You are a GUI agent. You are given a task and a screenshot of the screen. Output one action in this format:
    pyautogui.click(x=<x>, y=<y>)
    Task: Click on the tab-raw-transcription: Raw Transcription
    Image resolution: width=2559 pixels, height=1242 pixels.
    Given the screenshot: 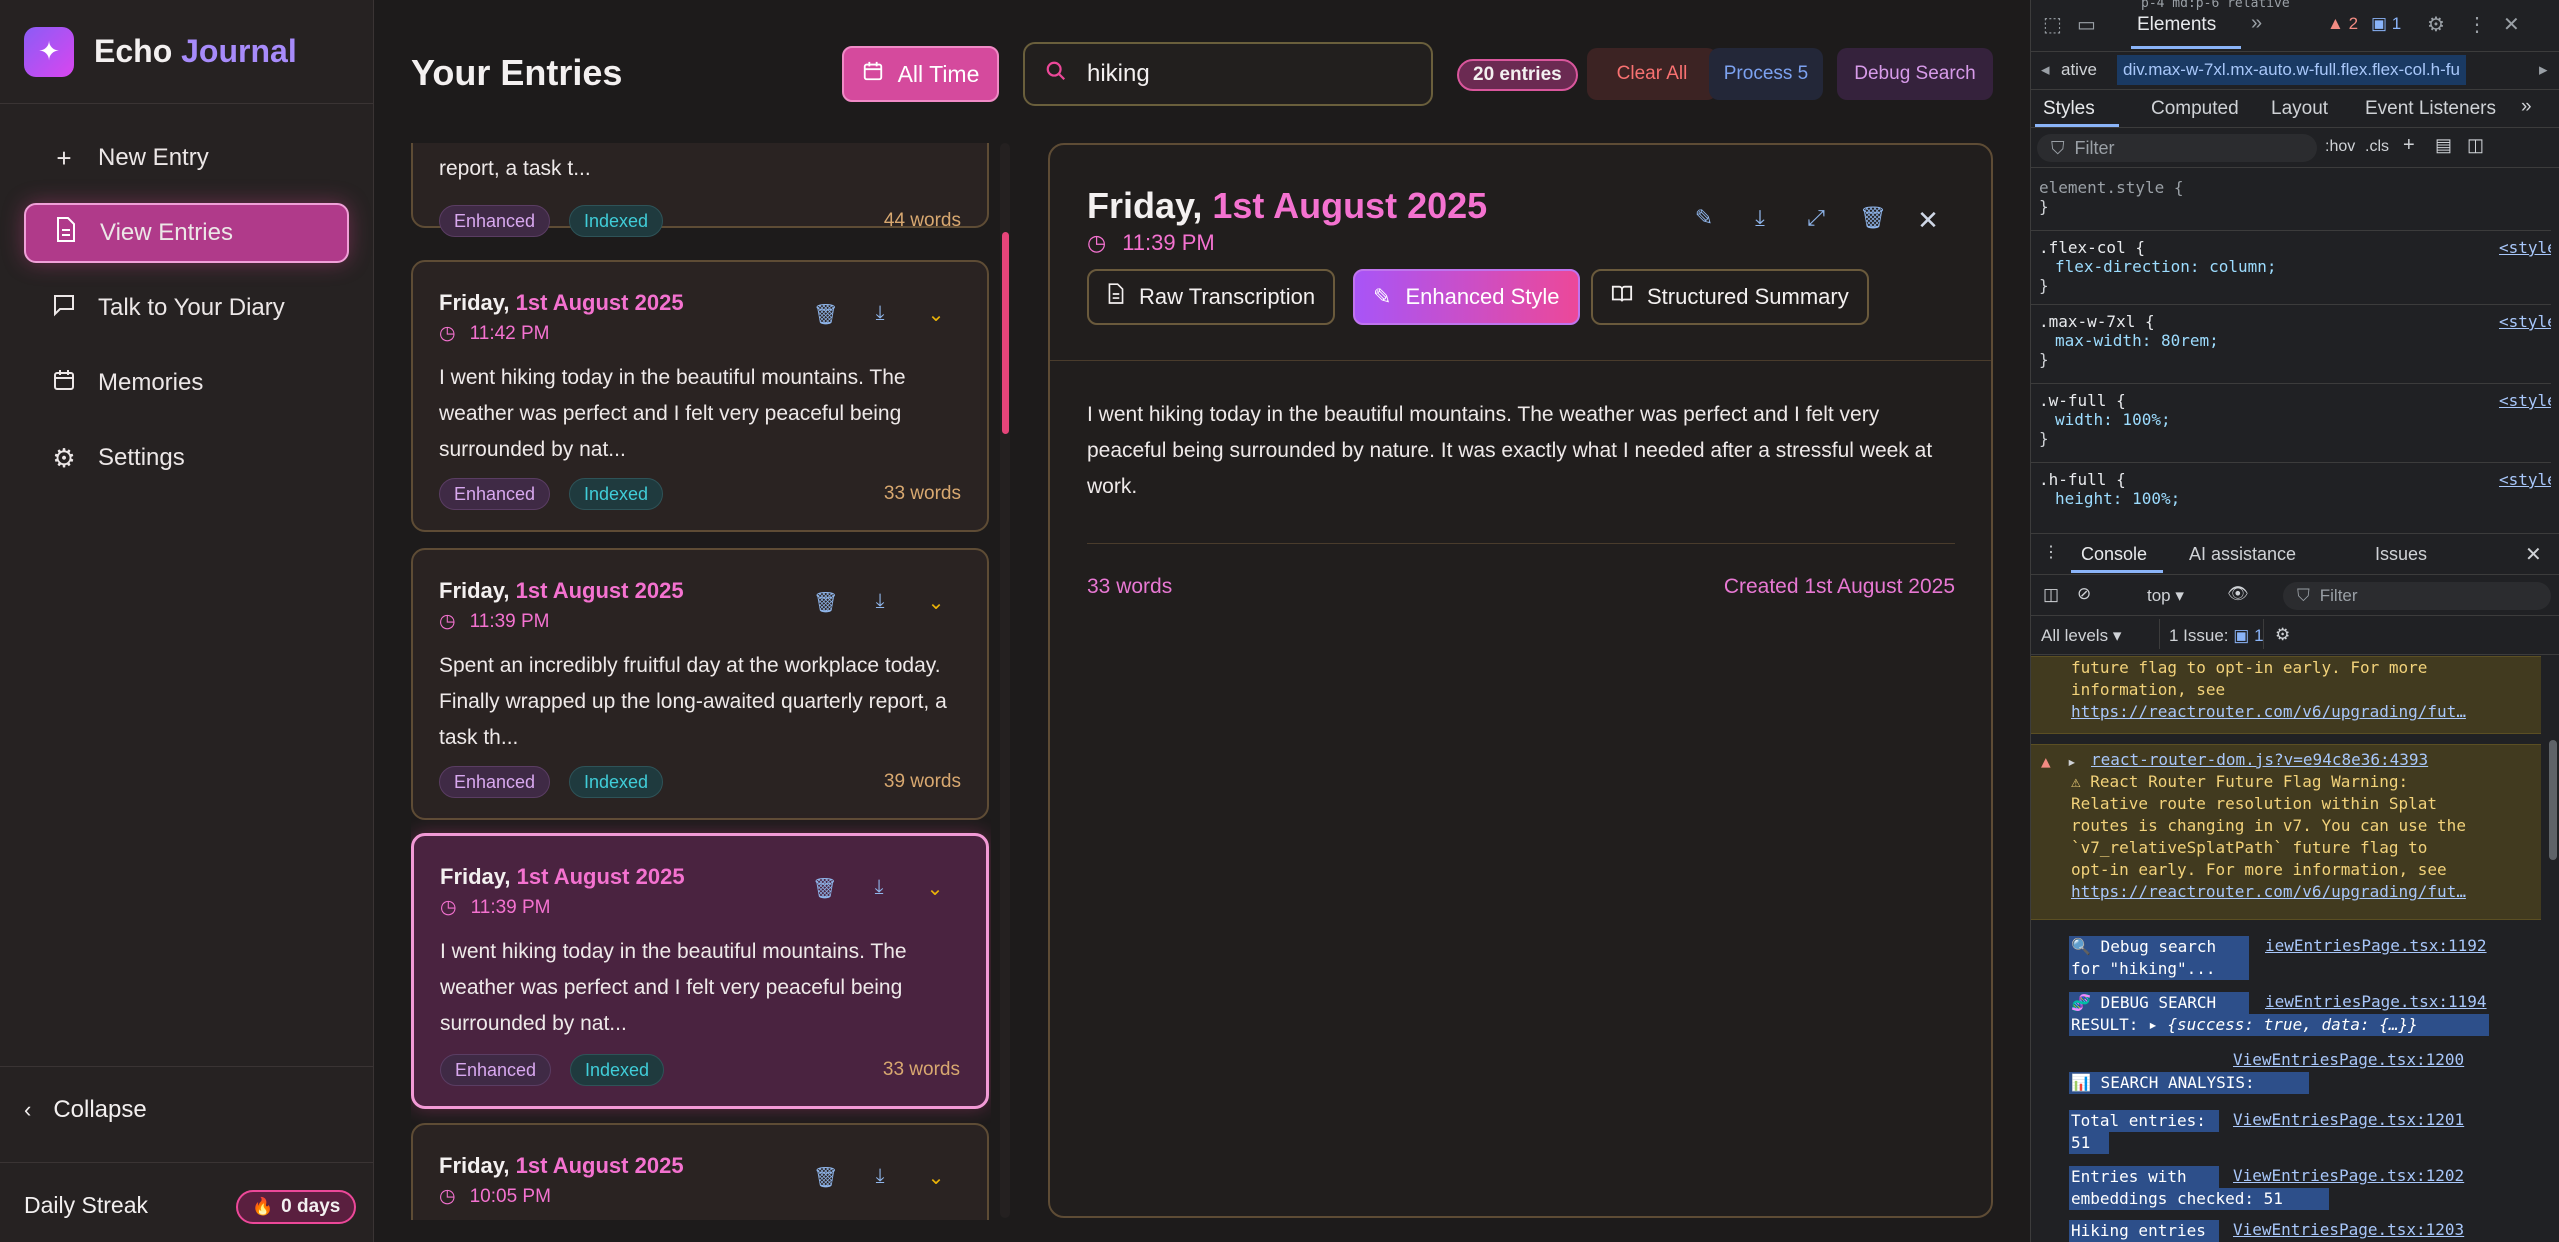 What is the action you would take?
    pyautogui.click(x=1211, y=297)
    